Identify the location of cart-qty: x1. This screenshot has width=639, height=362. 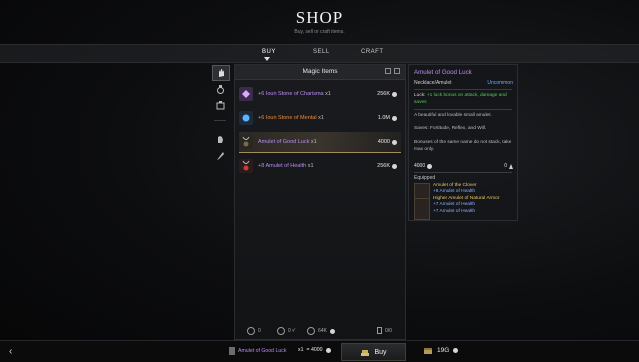
(301, 350).